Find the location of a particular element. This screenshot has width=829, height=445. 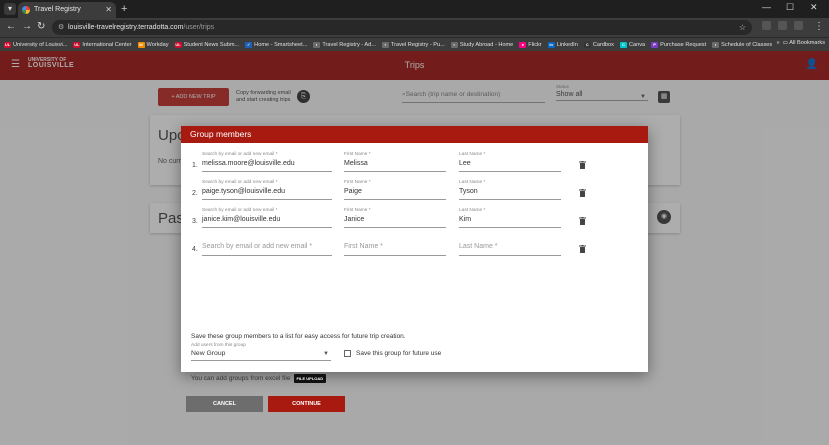

cancel-button: CANCEL is located at coordinates (224, 404).